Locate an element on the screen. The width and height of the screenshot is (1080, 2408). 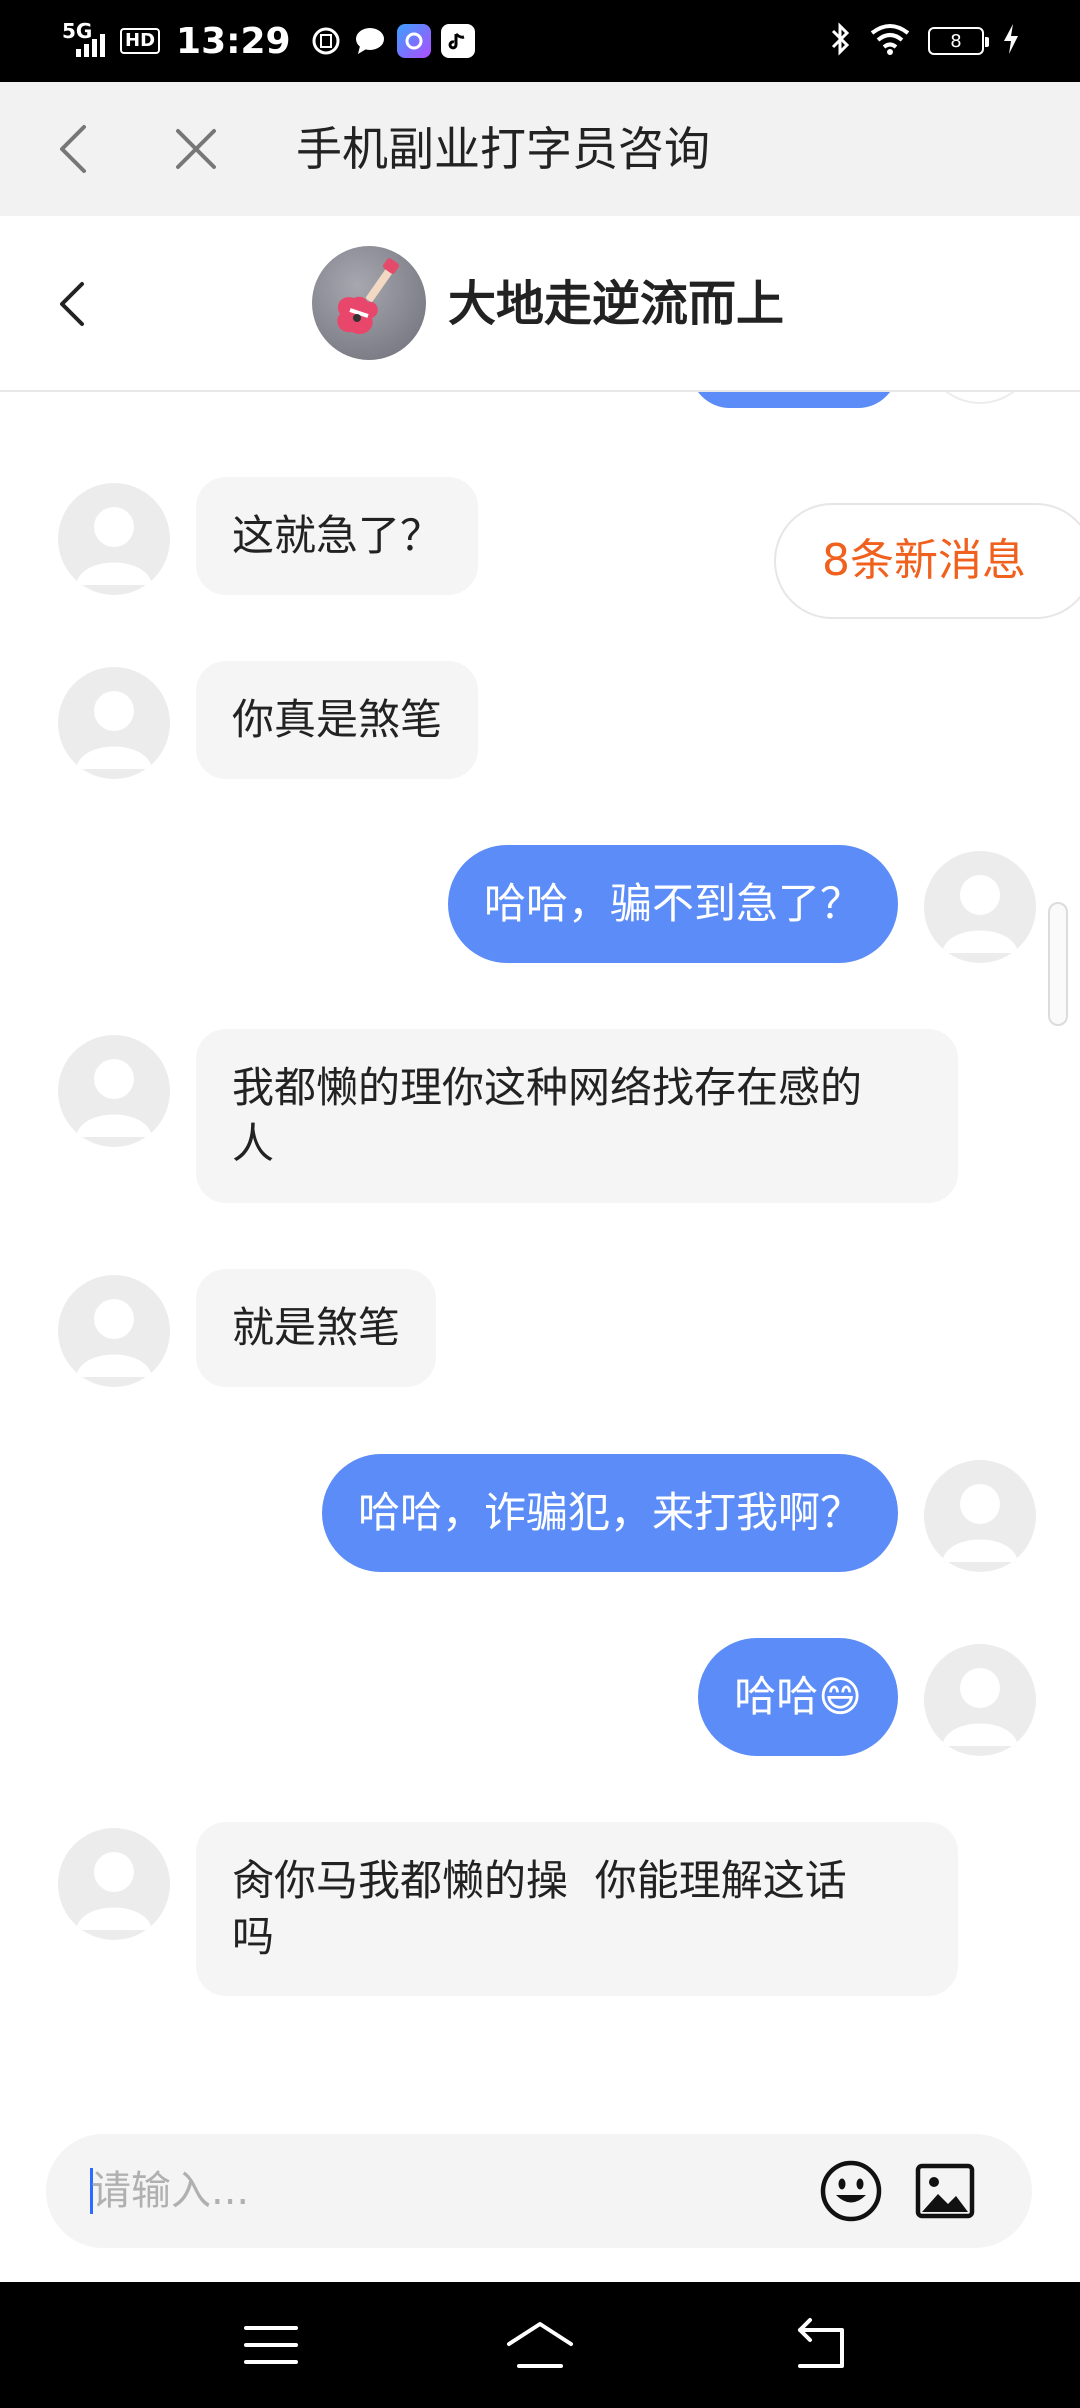
message-text: 哈哈，诈骗犯，来打我啊？ is located at coordinates (609, 1512).